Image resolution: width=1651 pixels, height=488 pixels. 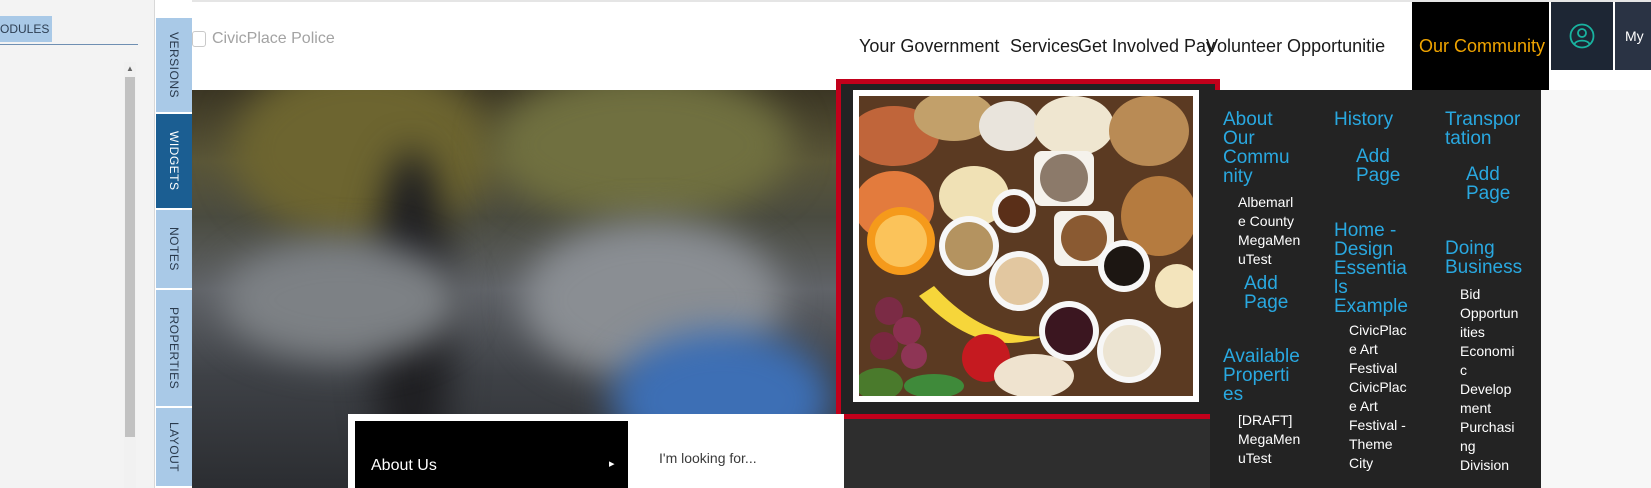 What do you see at coordinates (1261, 356) in the screenshot?
I see `heading-line: Available` at bounding box center [1261, 356].